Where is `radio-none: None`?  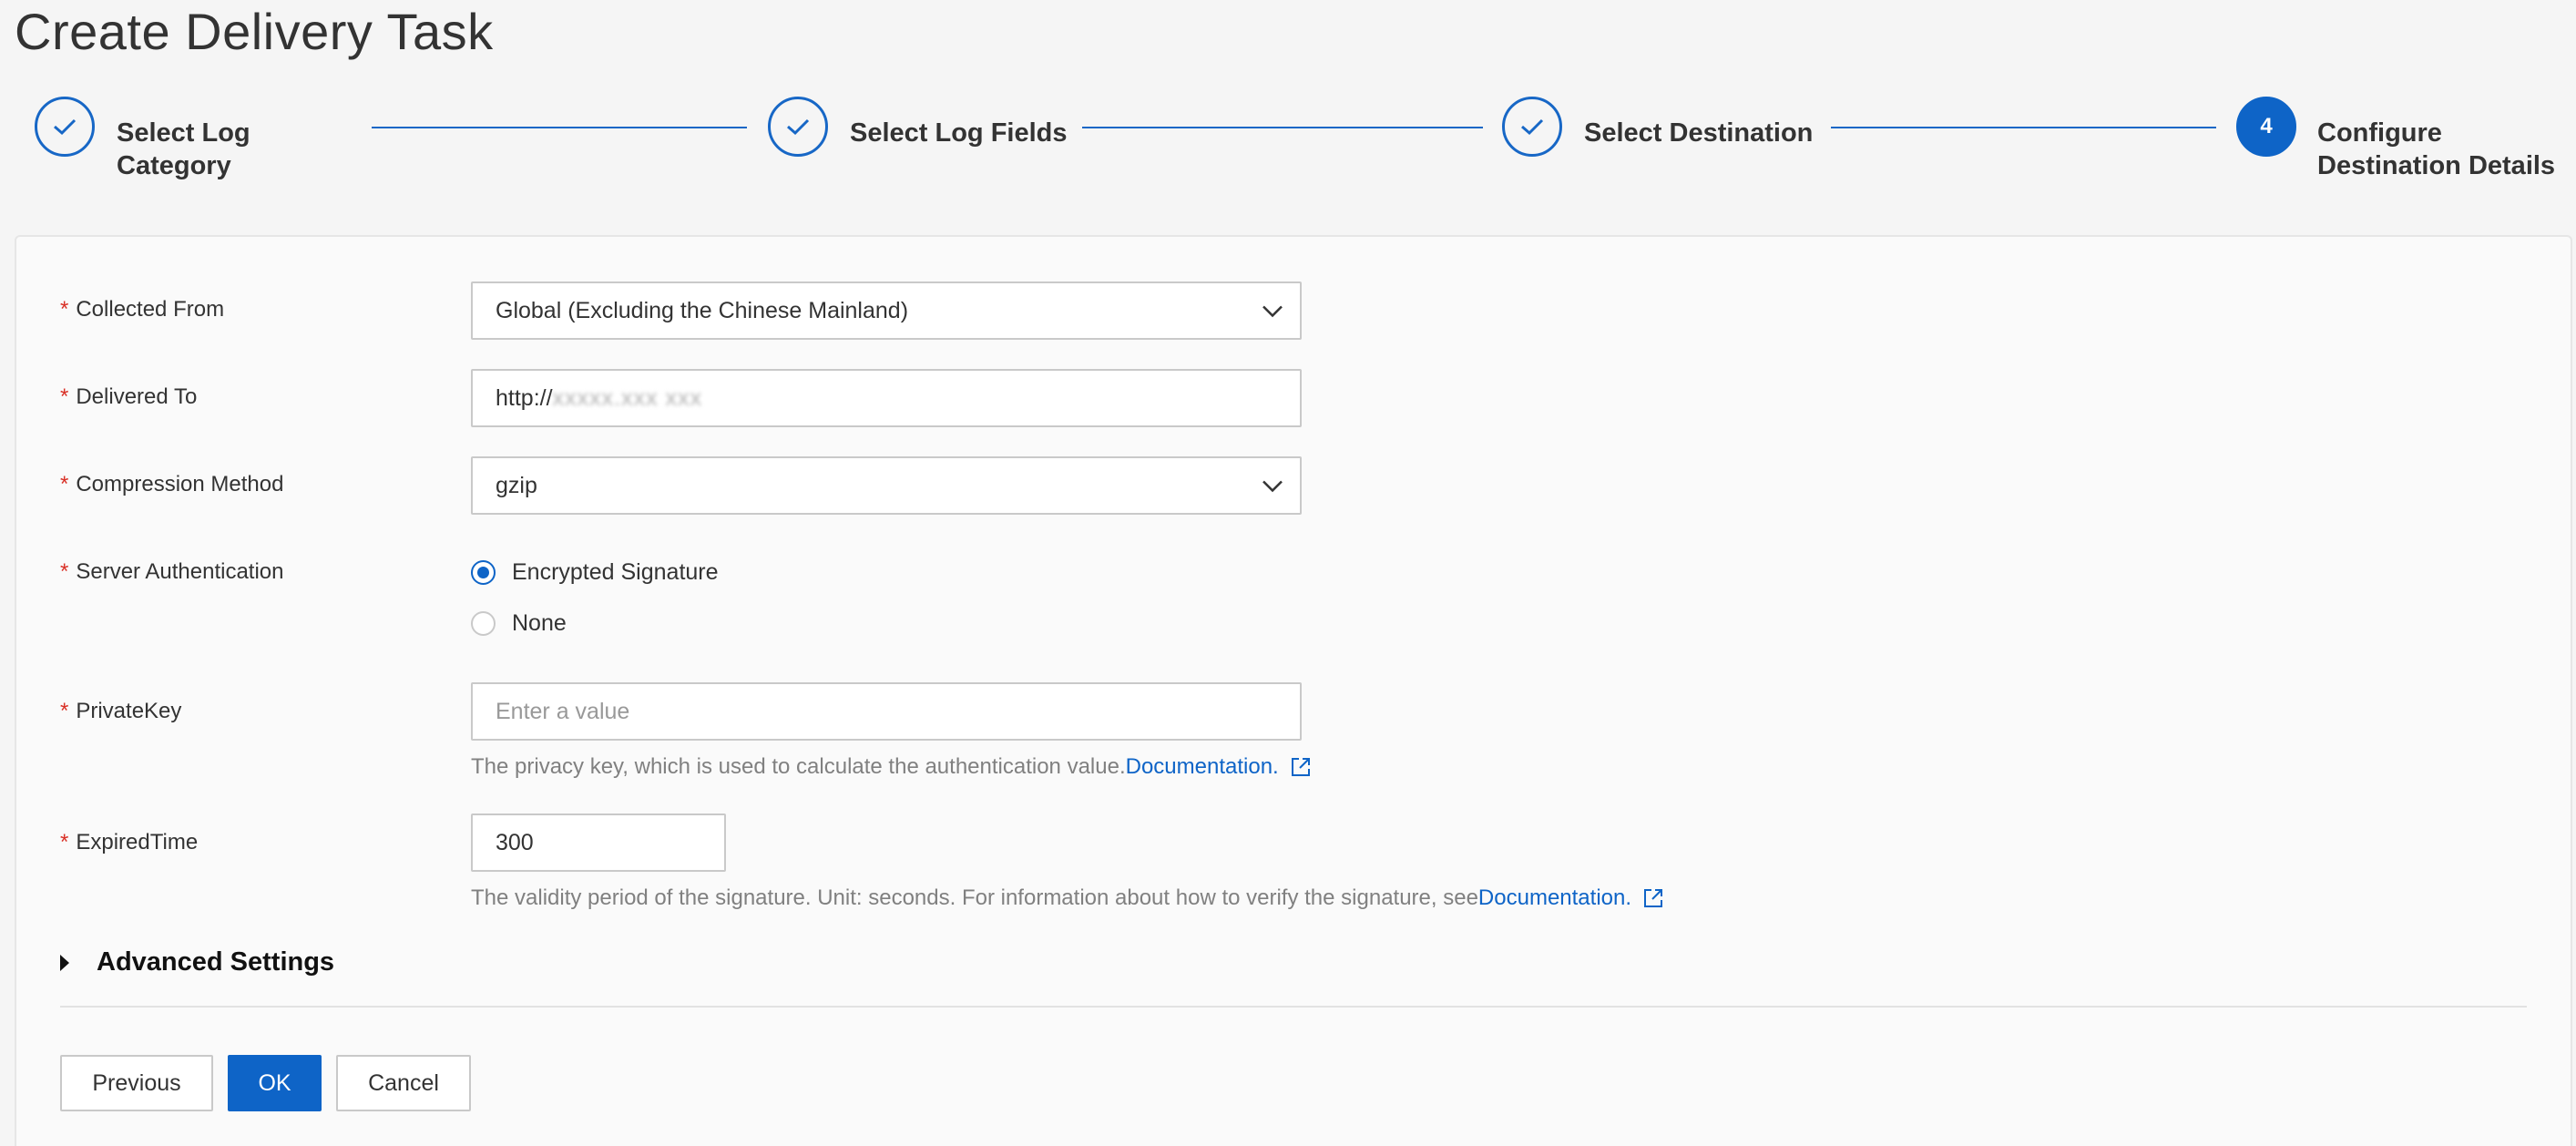 radio-none: None is located at coordinates (519, 623).